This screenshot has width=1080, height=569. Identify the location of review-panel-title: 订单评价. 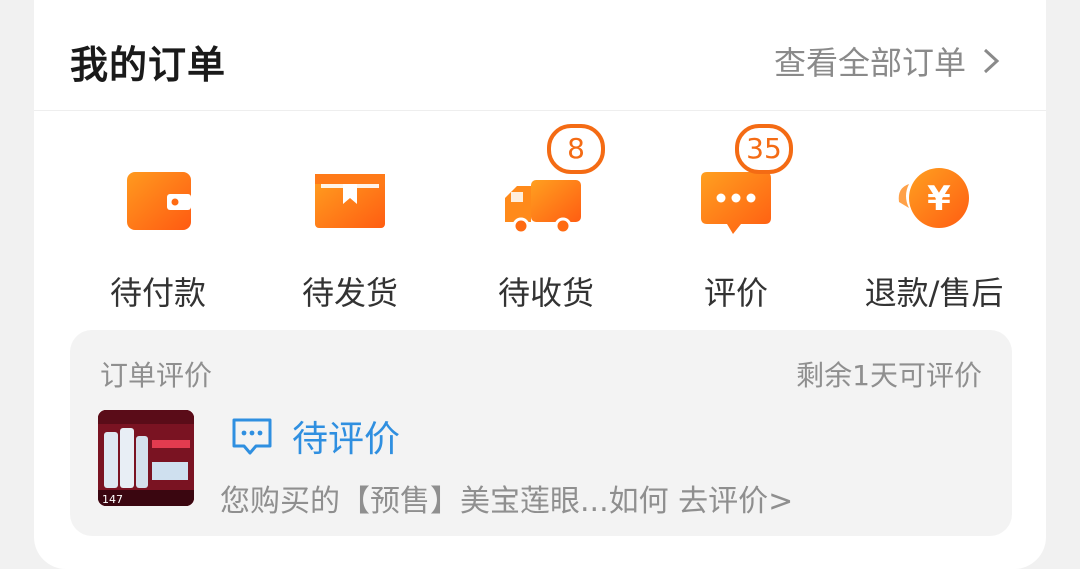
(156, 375).